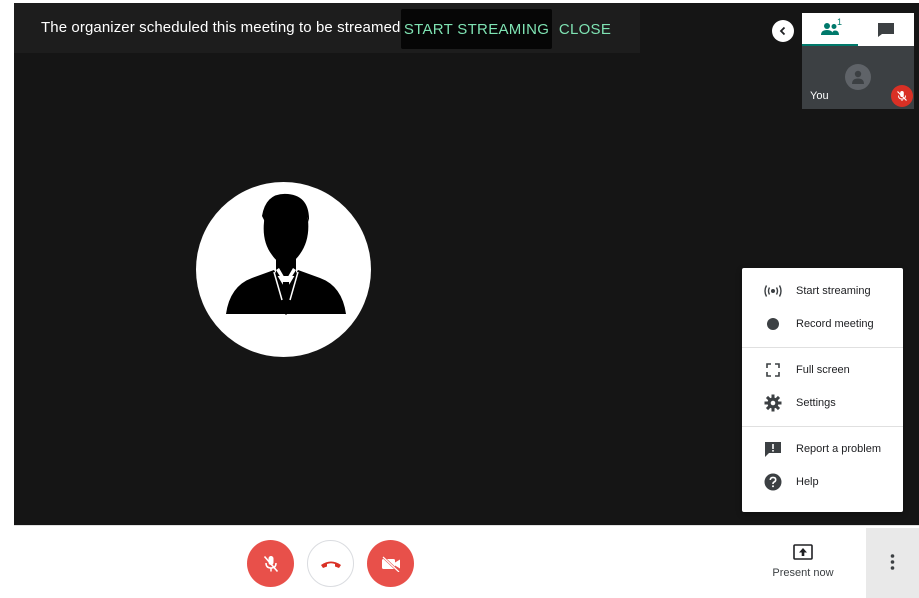  I want to click on menu-item-label: Full screen, so click(823, 370).